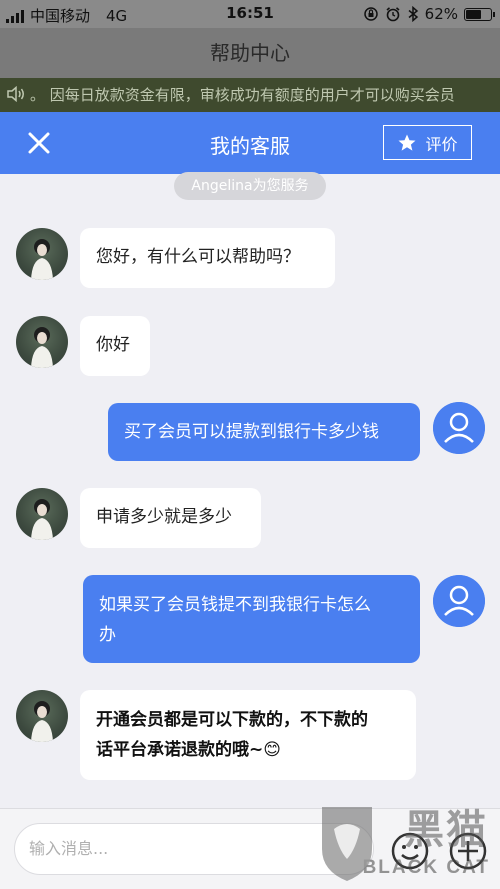 Image resolution: width=500 pixels, height=889 pixels. Describe the element at coordinates (164, 517) in the screenshot. I see `message-text: 申请多少就是多少` at that location.